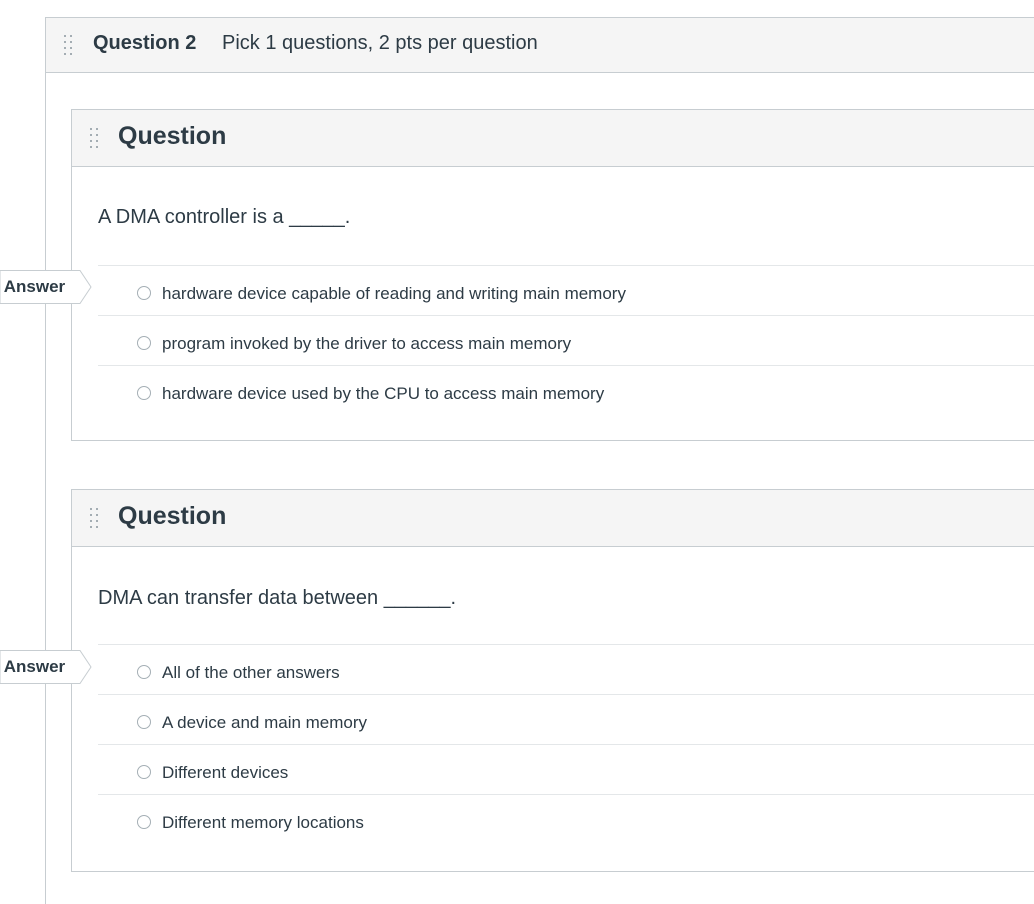 The image size is (1034, 904). What do you see at coordinates (263, 822) in the screenshot?
I see `answer-label: Different memory locations` at bounding box center [263, 822].